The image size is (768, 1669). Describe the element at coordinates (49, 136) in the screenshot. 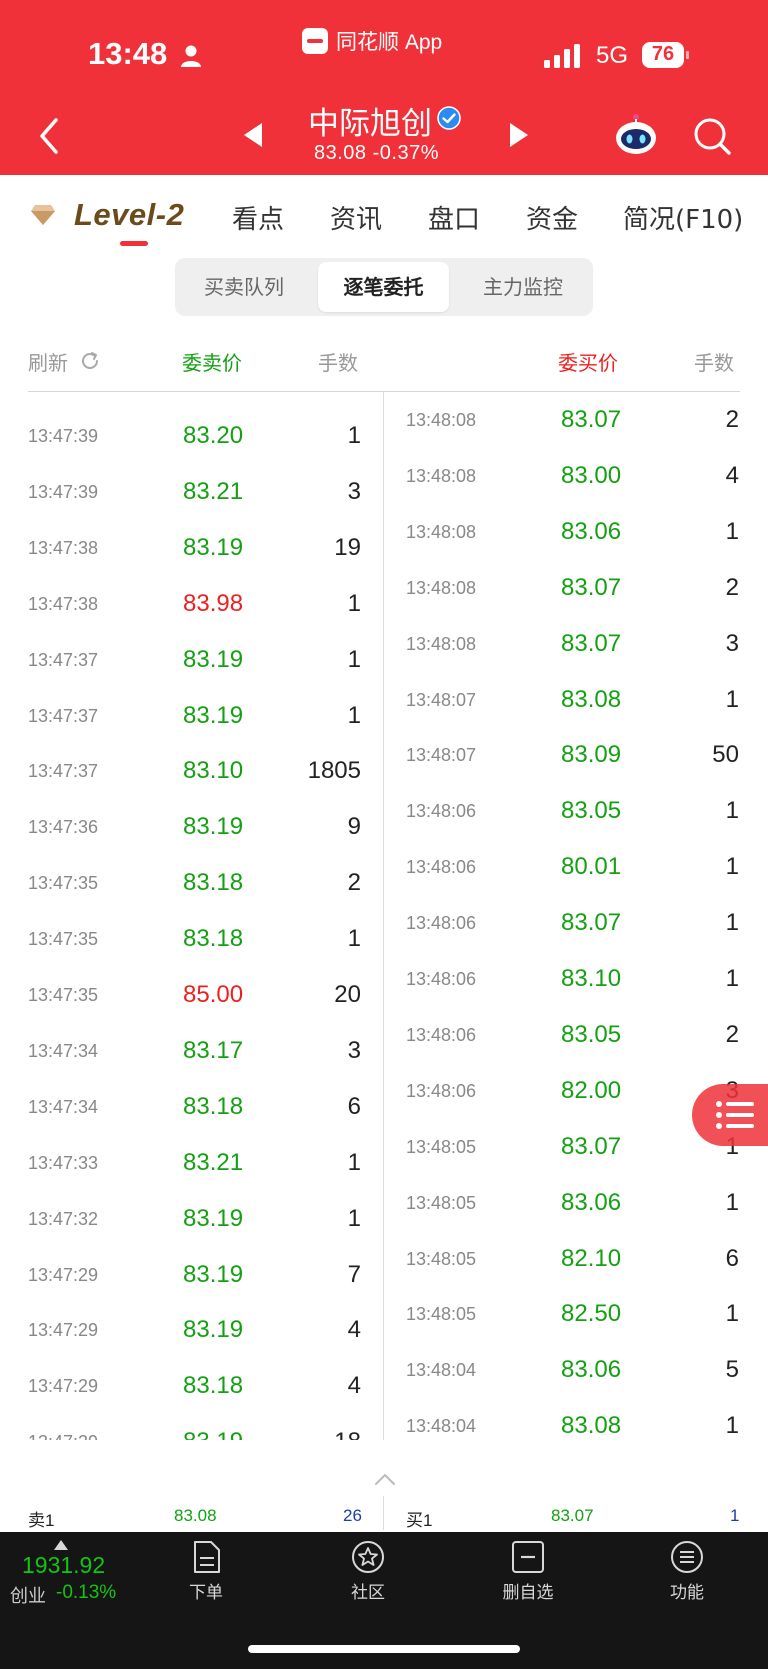

I see `back-icon` at that location.